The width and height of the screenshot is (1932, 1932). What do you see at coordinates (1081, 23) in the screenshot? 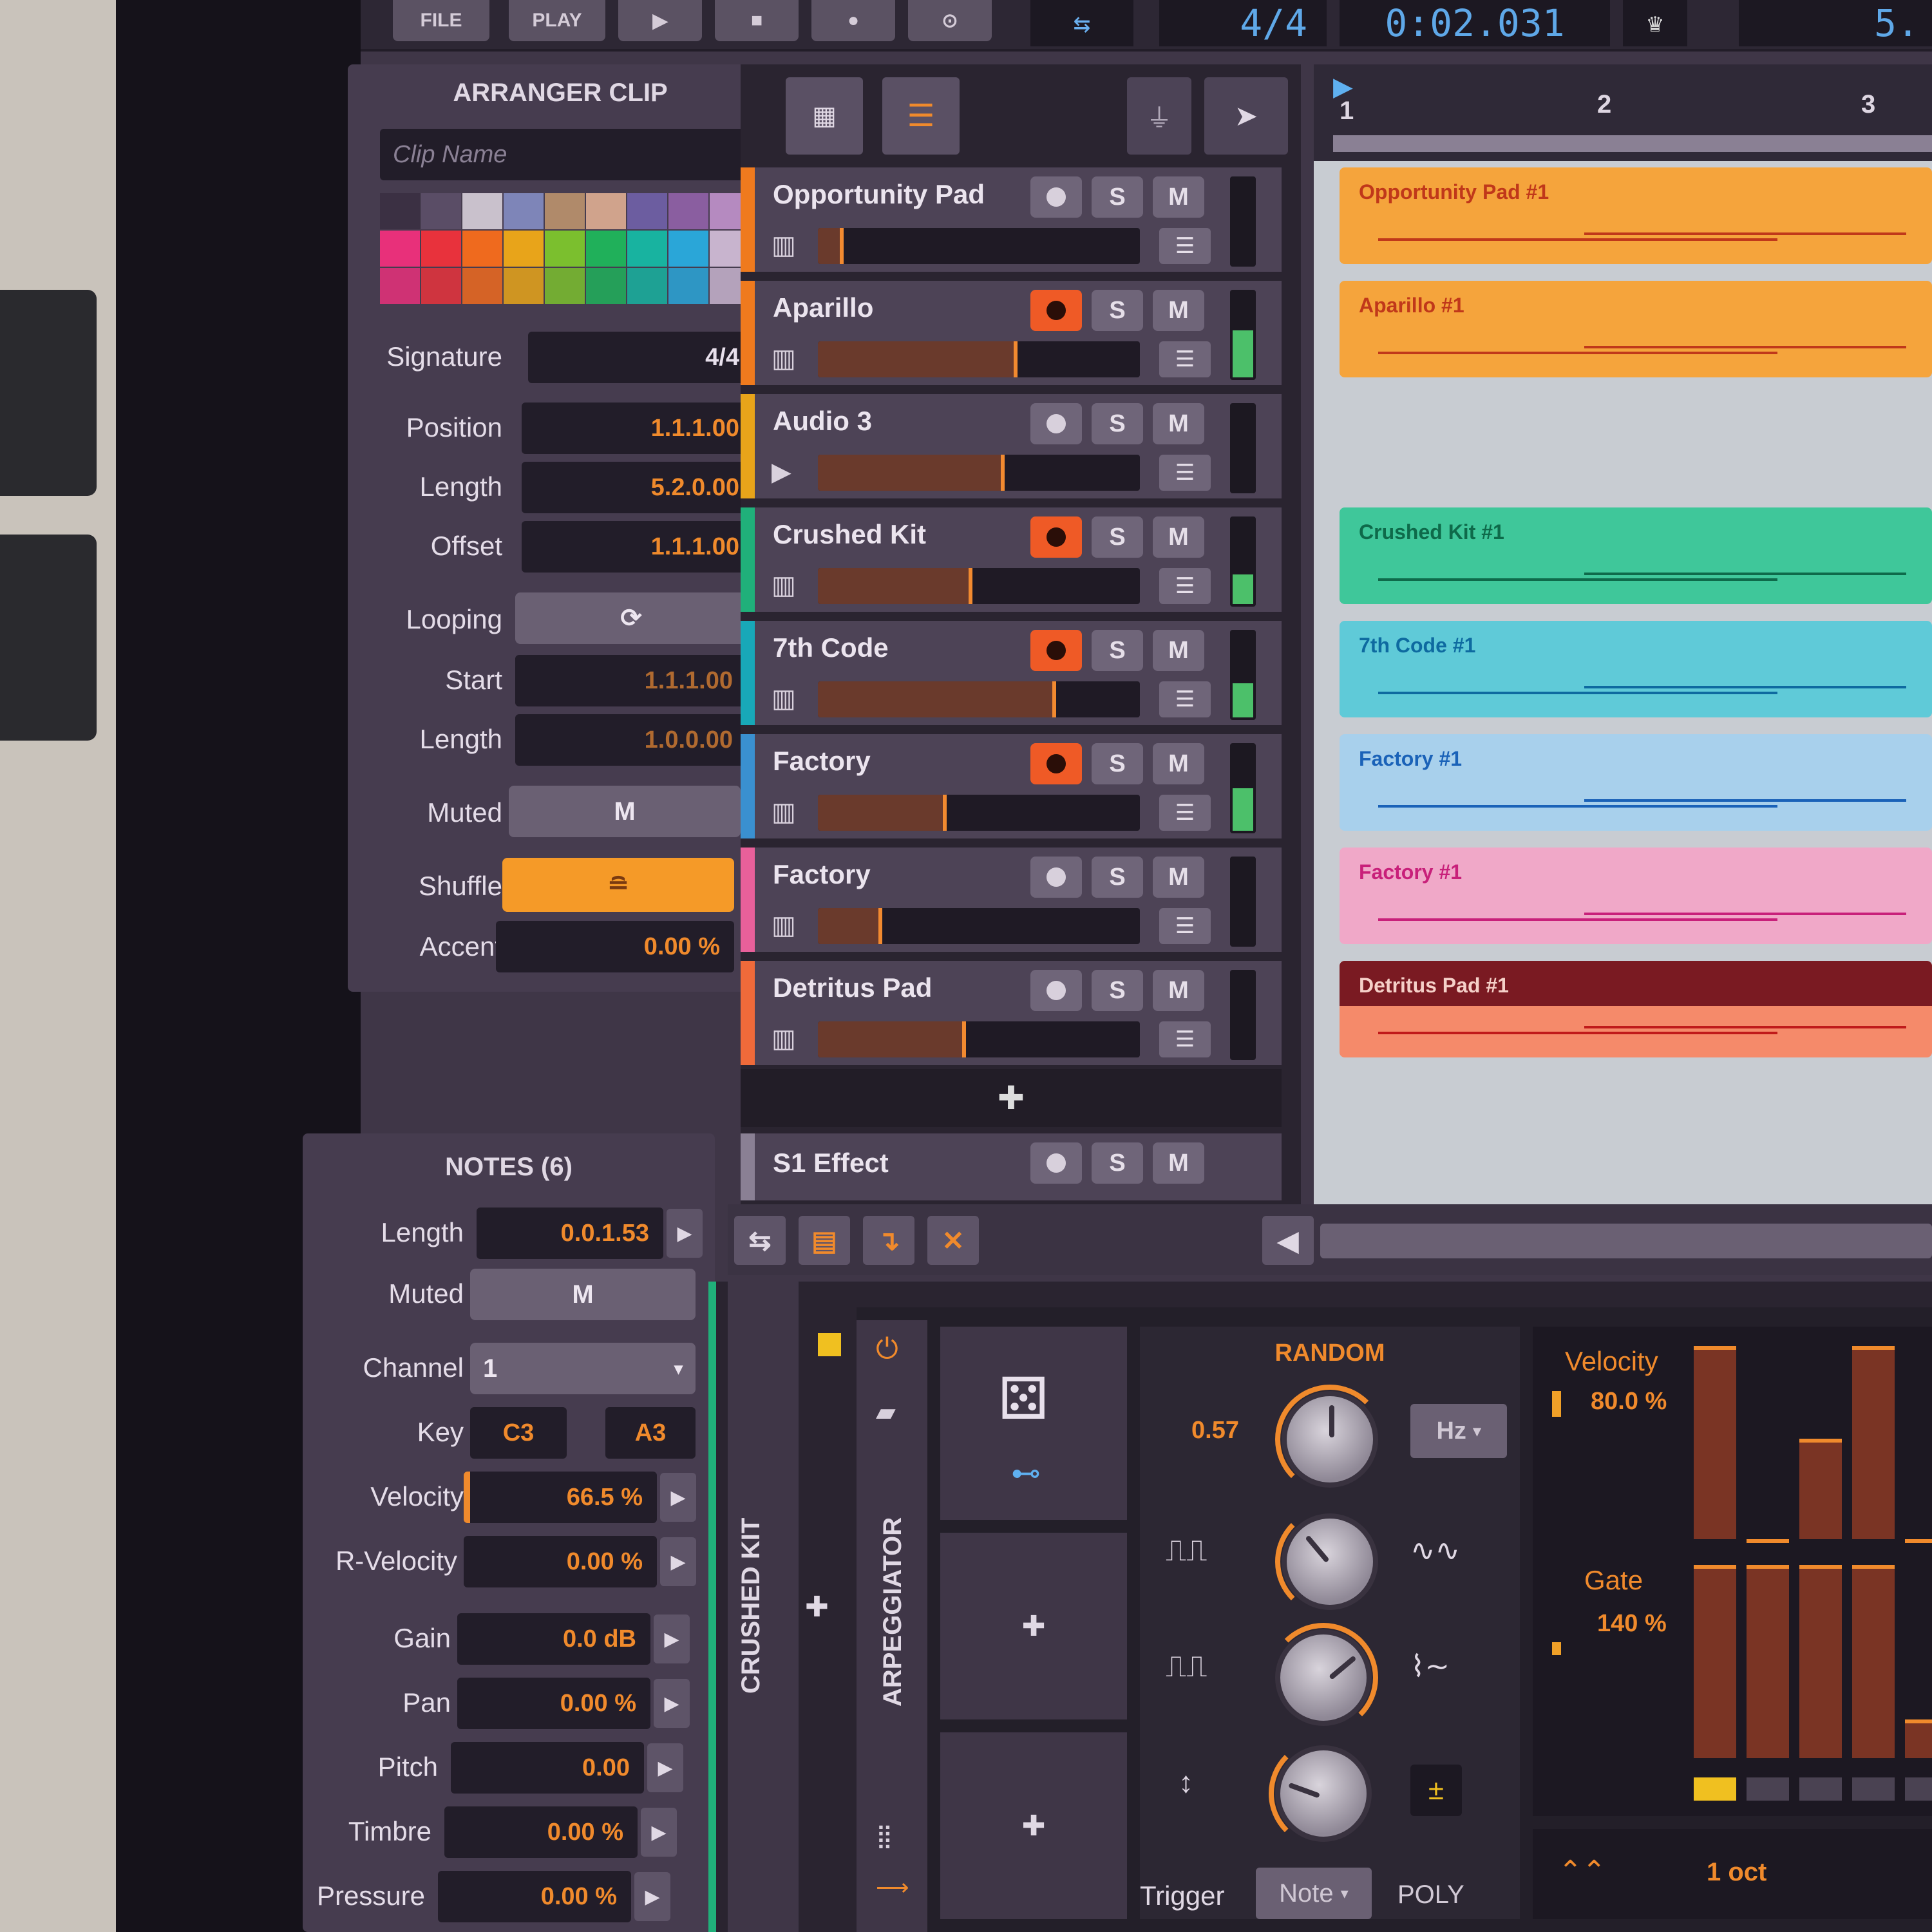
I see `sync-icon: ⇆` at bounding box center [1081, 23].